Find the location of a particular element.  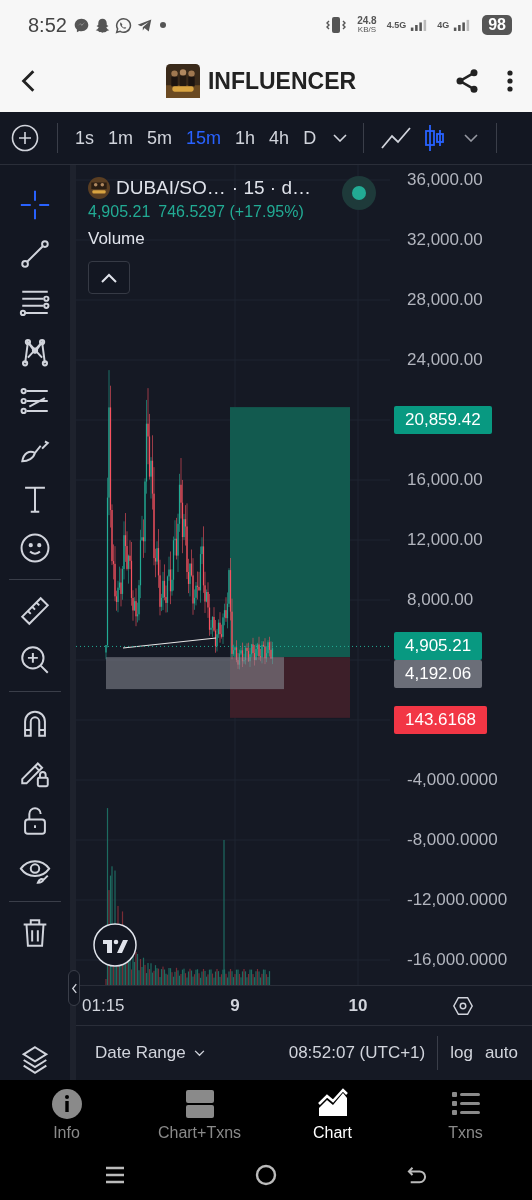

settings-icon is located at coordinates (463, 1005).